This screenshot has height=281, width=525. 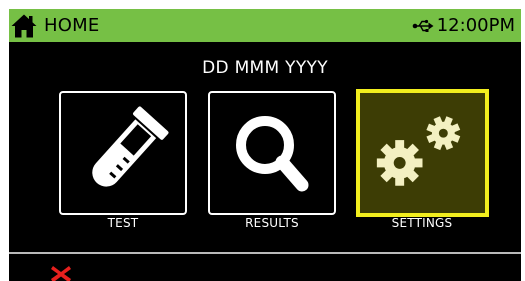 I want to click on test-label: TEST, so click(x=123, y=223).